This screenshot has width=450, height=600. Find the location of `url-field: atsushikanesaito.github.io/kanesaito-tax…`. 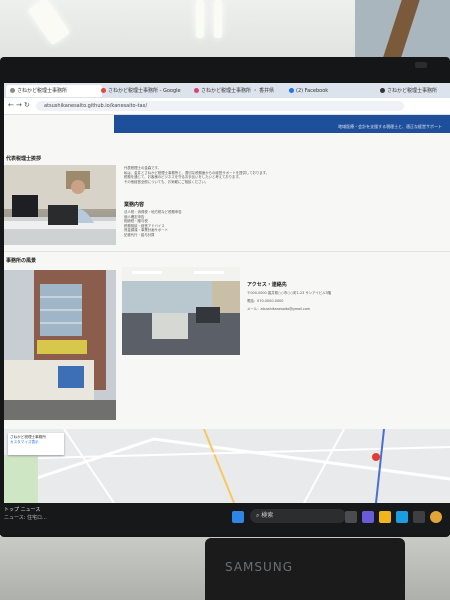

url-field: atsushikanesaito.github.io/kanesaito-tax… is located at coordinates (220, 106).